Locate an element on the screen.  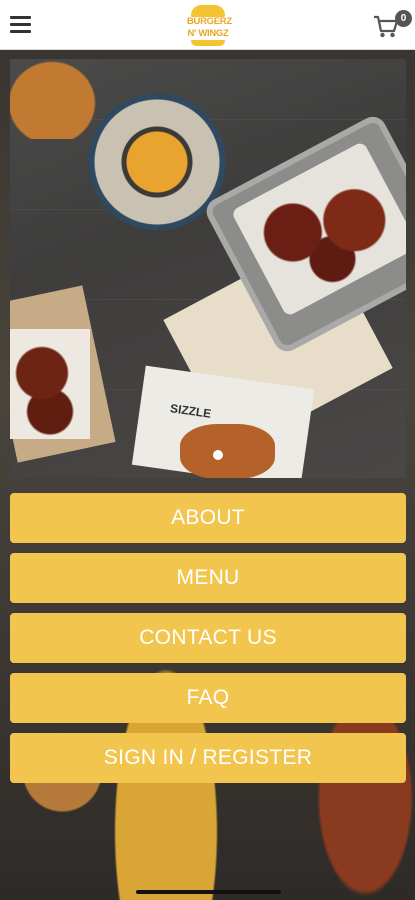
hamburger-menu-icon is located at coordinates (20, 25).